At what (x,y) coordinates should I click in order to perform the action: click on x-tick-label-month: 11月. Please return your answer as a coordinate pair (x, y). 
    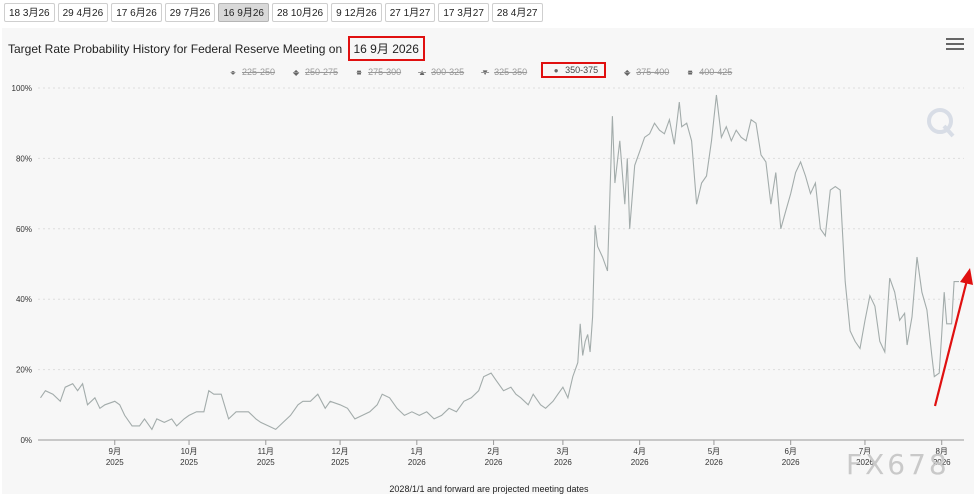
    Looking at the image, I should click on (266, 451).